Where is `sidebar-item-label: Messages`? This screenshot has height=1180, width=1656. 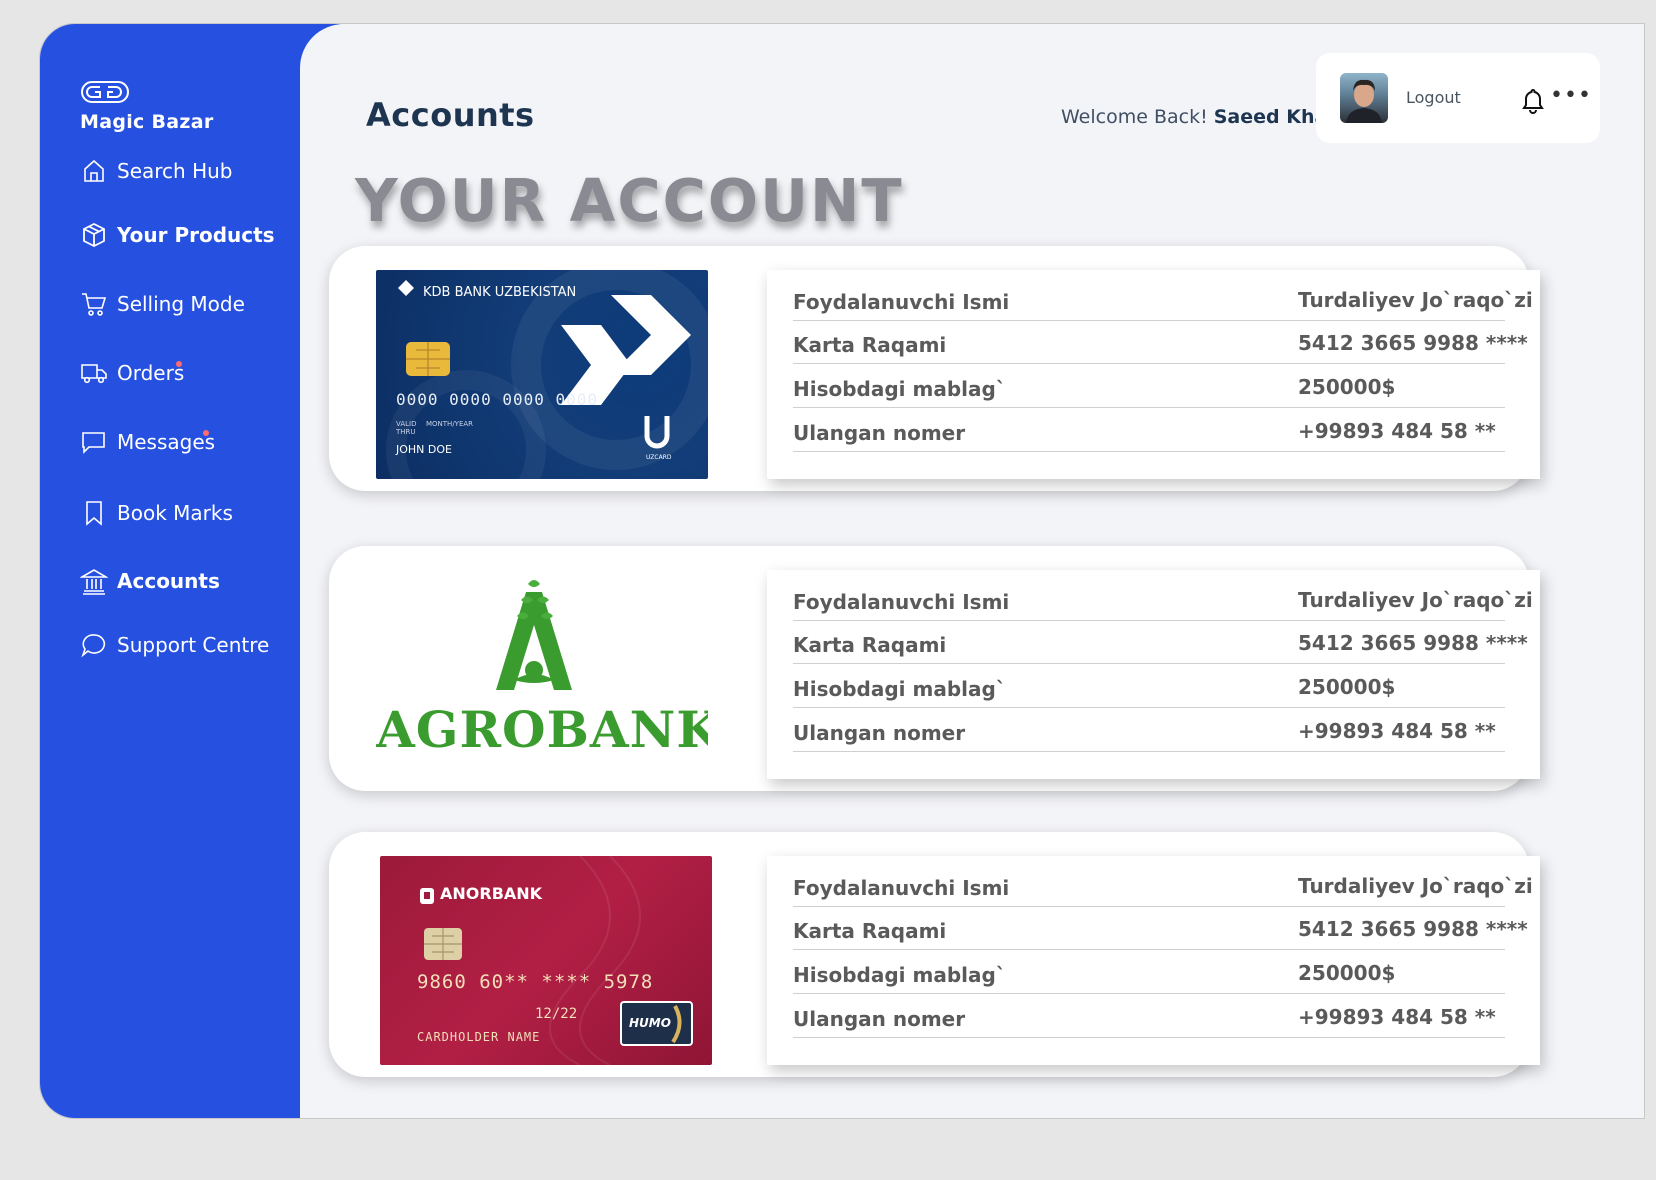 sidebar-item-label: Messages is located at coordinates (166, 442).